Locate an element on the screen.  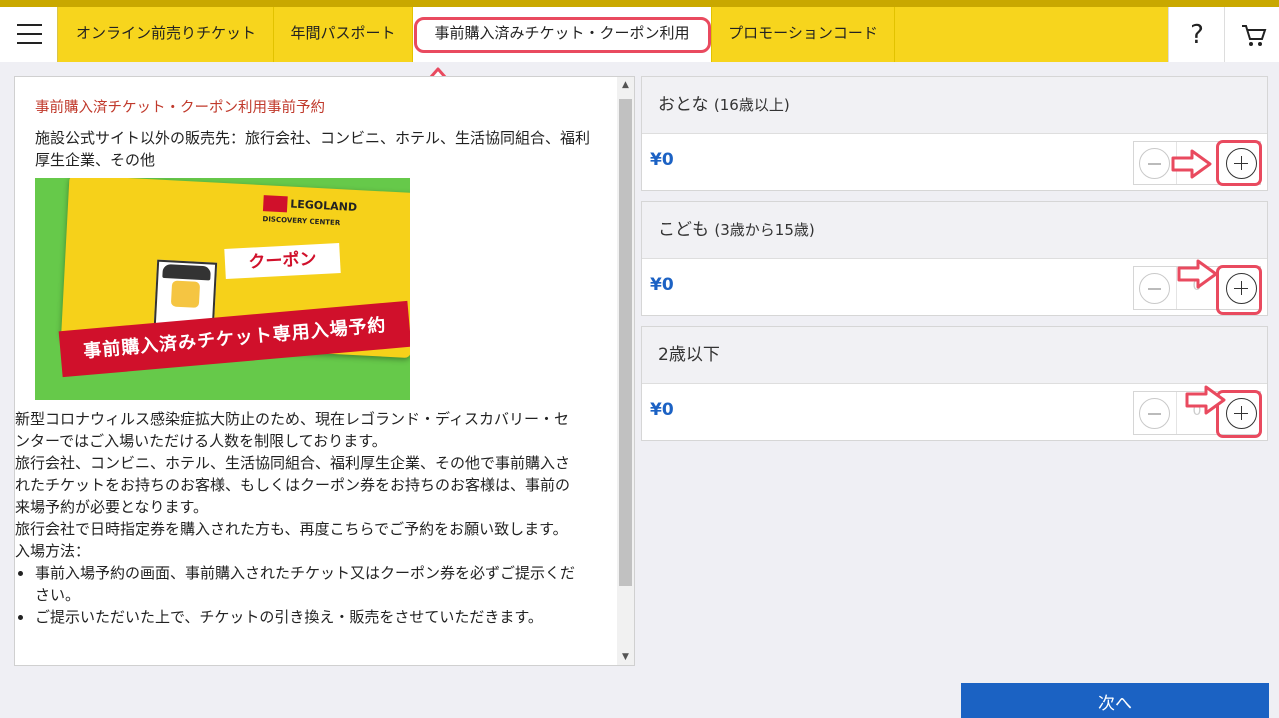
tab-promo-code: プロモーションコード is located at coordinates (803, 34).